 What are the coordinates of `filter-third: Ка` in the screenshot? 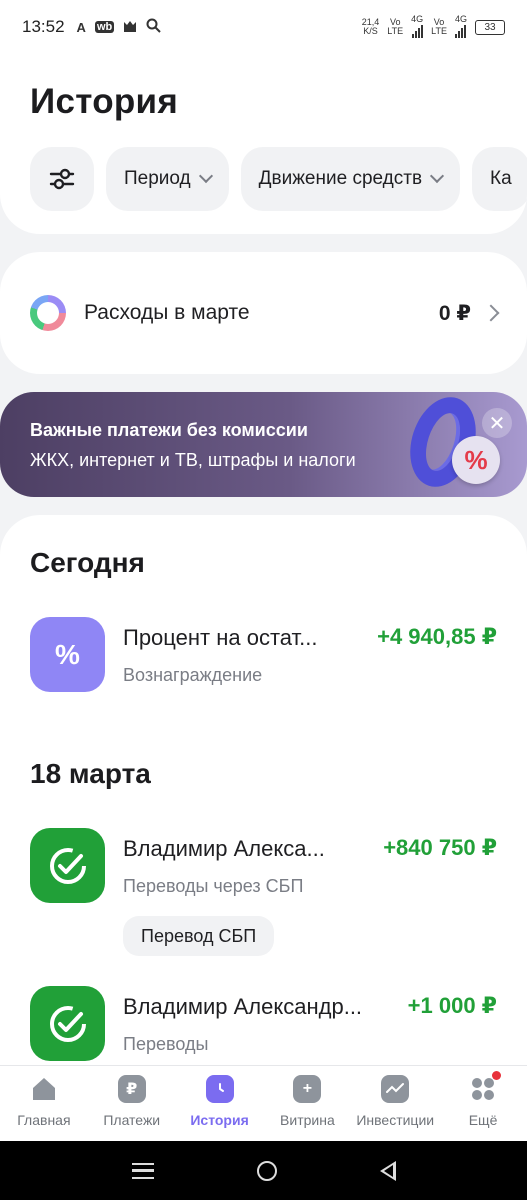 It's located at (499, 179).